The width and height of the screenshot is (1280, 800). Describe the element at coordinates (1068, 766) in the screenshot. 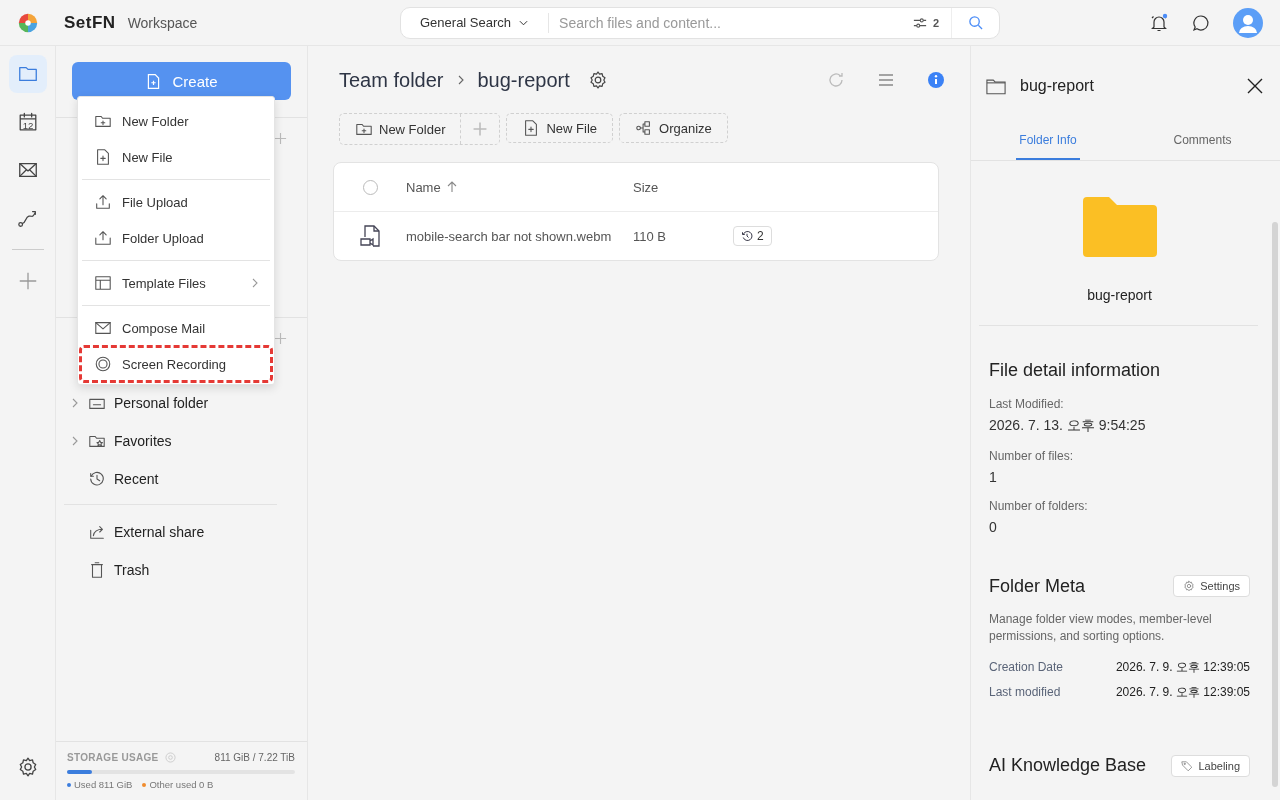

I see `section-title: AI Knowledge Base` at that location.